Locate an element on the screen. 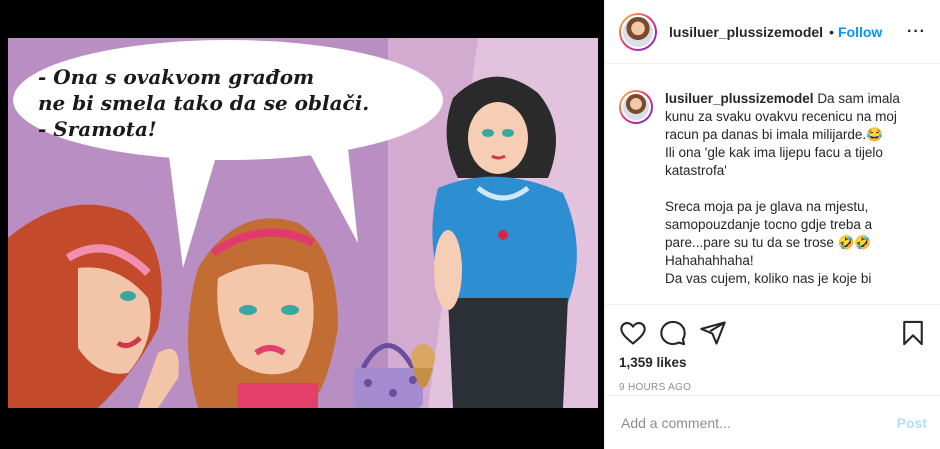 The image size is (940, 449). username-link: lusiluer_plussizemodel is located at coordinates (746, 32).